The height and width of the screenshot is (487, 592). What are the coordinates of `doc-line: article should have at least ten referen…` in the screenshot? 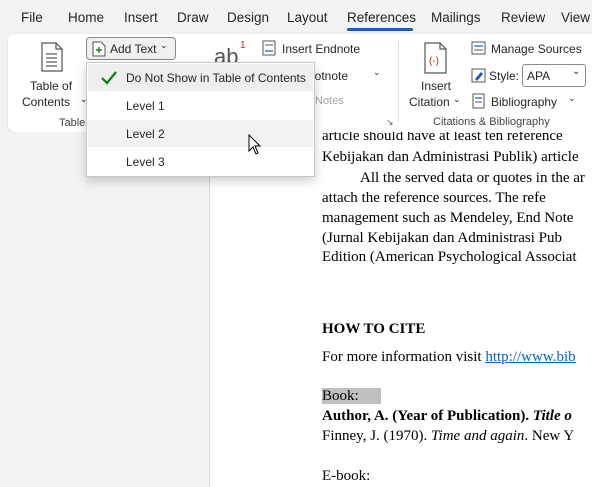 It's located at (442, 138).